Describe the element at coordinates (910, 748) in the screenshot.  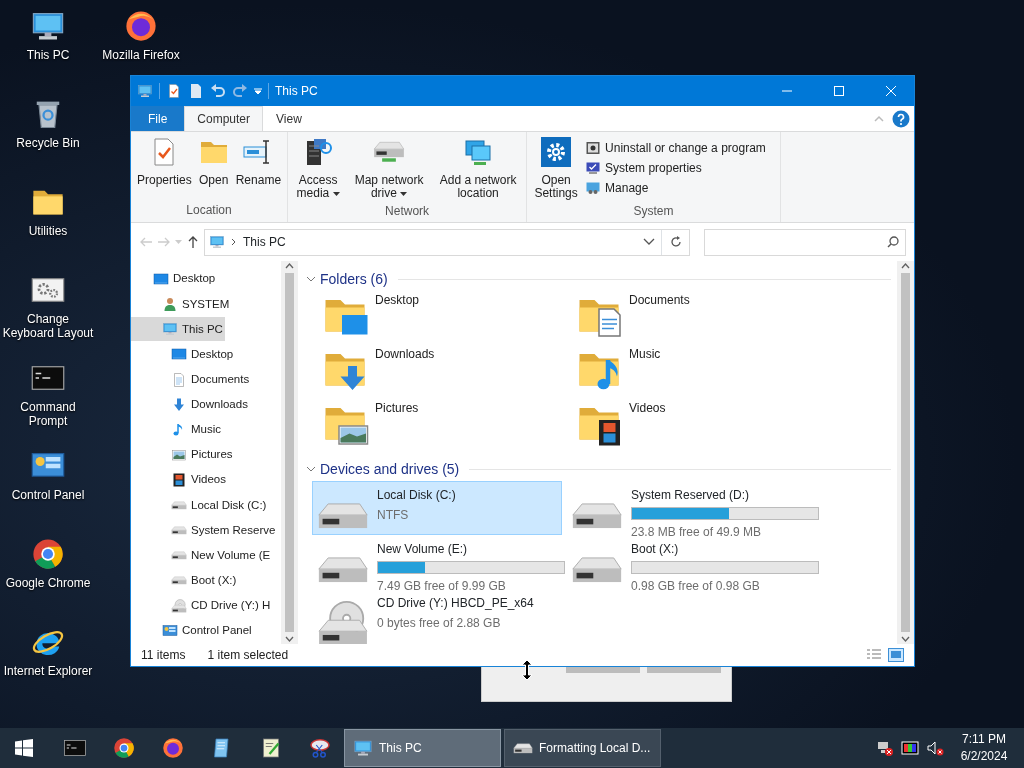
I see `display-icon` at that location.